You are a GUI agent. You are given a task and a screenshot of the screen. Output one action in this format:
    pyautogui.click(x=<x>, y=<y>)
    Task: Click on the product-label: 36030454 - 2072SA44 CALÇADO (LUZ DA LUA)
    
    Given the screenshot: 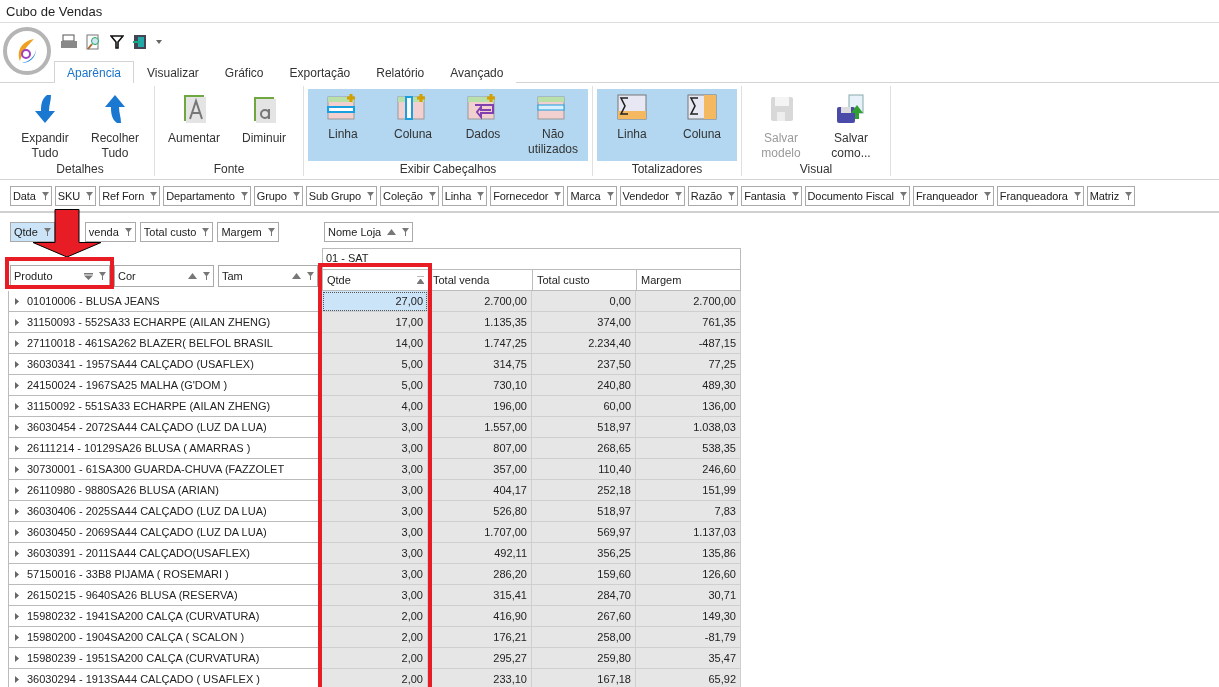 What is the action you would take?
    pyautogui.click(x=147, y=427)
    